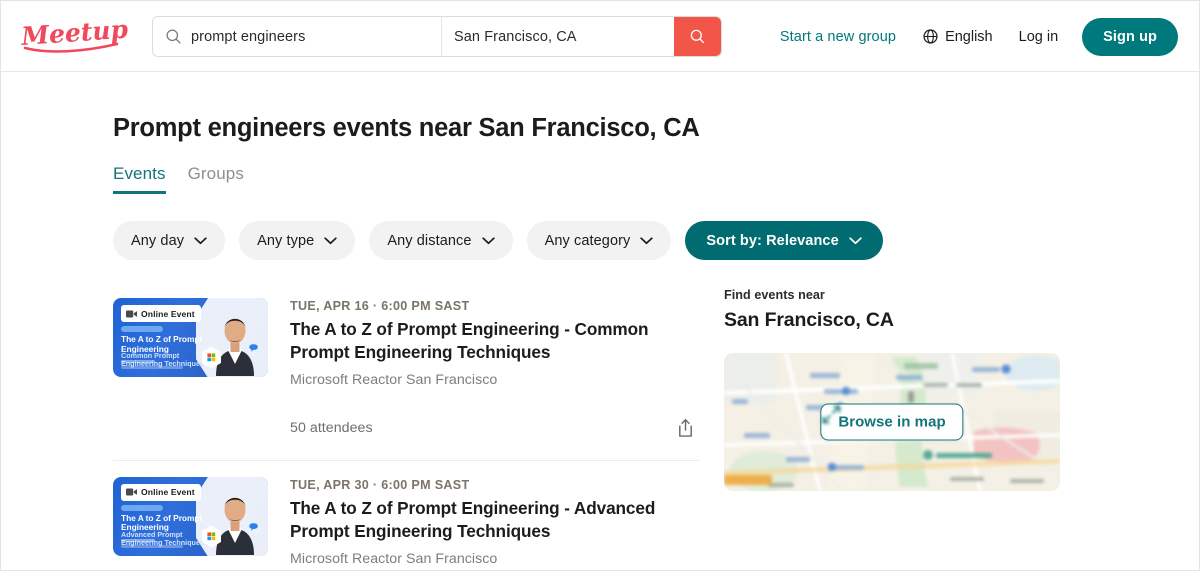 The image size is (1200, 571). I want to click on filter-label: Any distance, so click(429, 240).